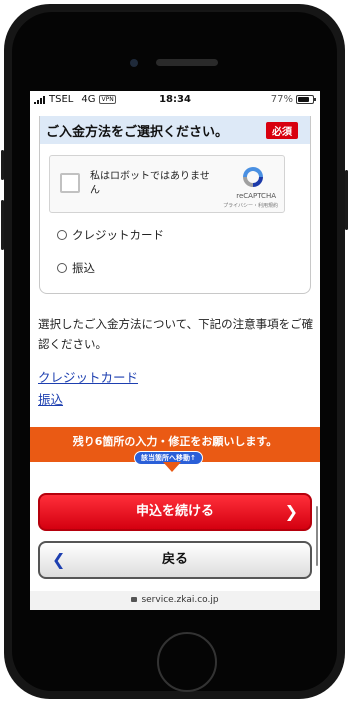  Describe the element at coordinates (134, 63) in the screenshot. I see `front-camera` at that location.